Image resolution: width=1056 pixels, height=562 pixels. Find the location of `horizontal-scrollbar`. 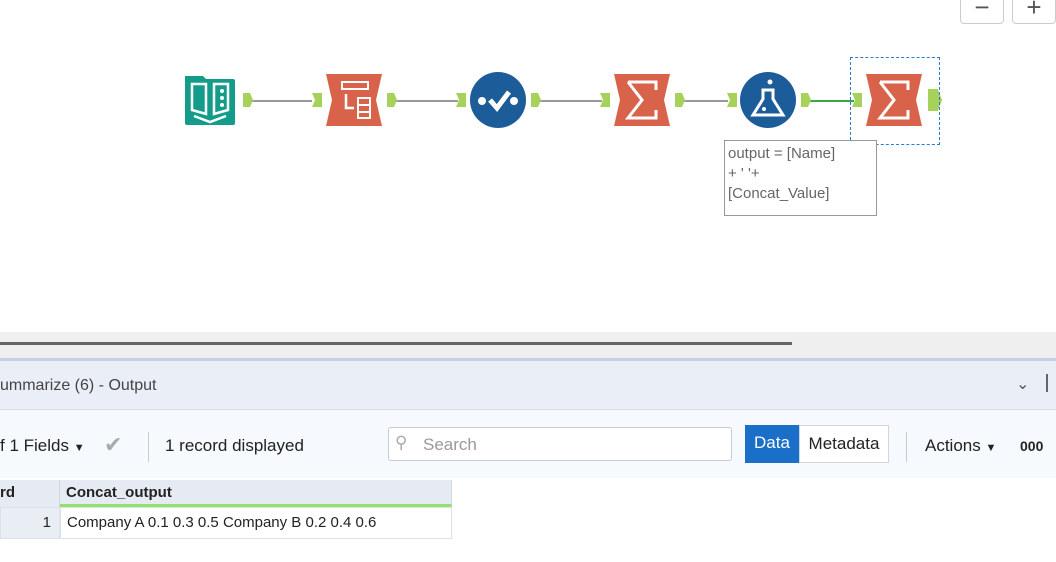

horizontal-scrollbar is located at coordinates (396, 343).